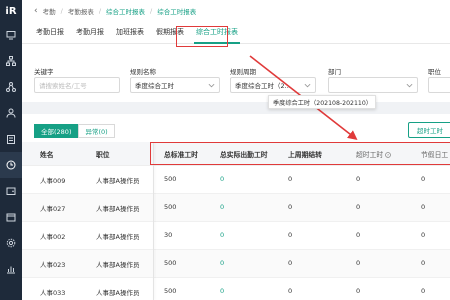 This screenshot has height=300, width=450. Describe the element at coordinates (429, 130) in the screenshot. I see `overtime-report-button: 超时工时` at that location.